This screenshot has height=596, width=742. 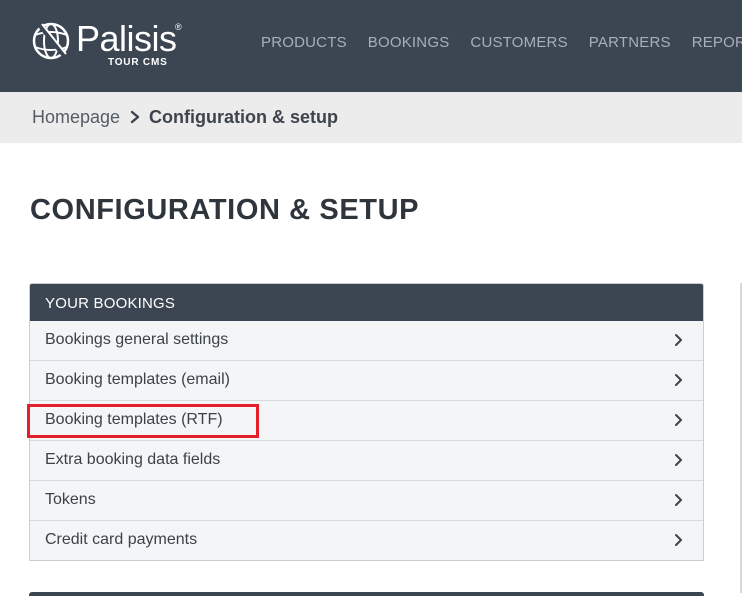 I want to click on nav-reports: REPORTS, so click(x=717, y=42).